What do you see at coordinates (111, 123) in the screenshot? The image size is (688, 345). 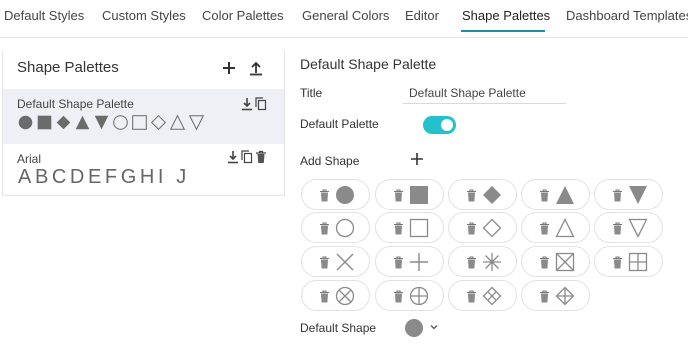 I see `default-palette-shape-preview` at bounding box center [111, 123].